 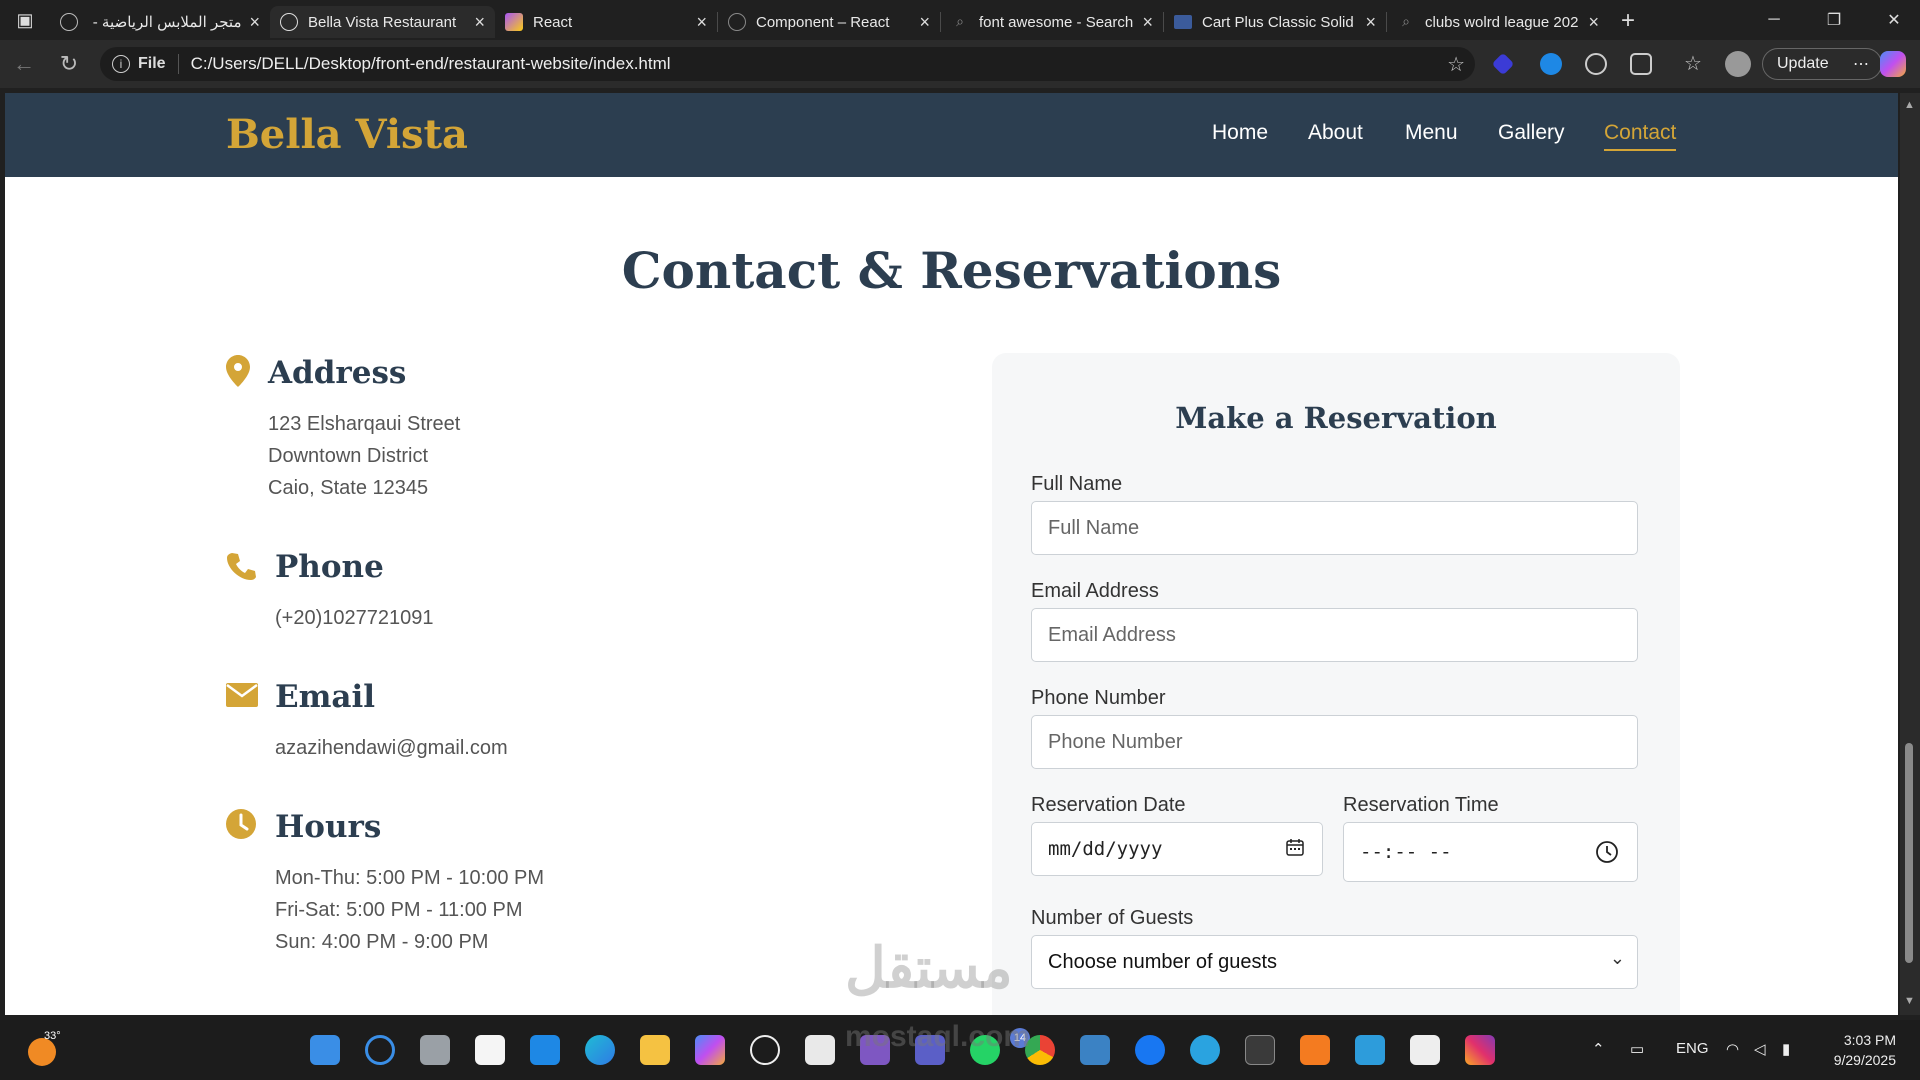 What do you see at coordinates (382, 22) in the screenshot?
I see `tab-bella-vista: Bella Vista Restaurant ×` at bounding box center [382, 22].